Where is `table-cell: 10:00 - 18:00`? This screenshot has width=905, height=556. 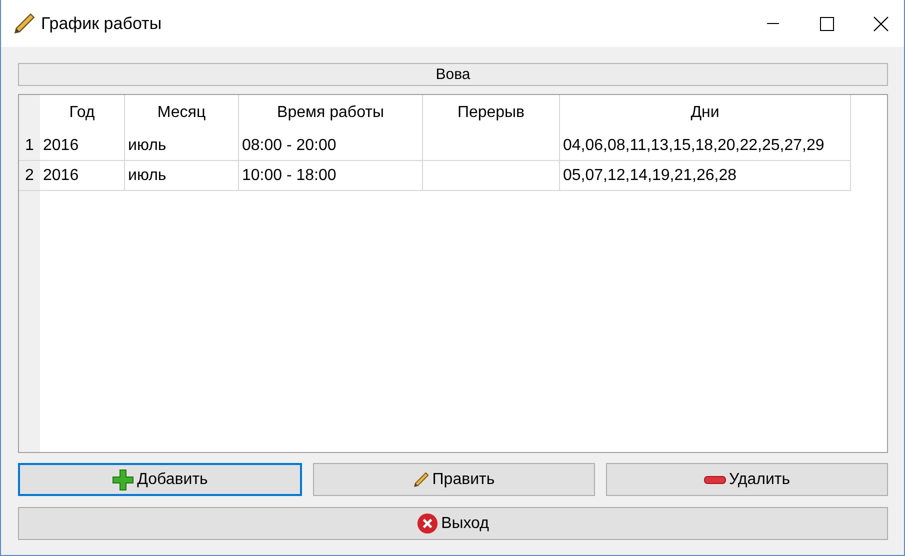
table-cell: 10:00 - 18:00 is located at coordinates (331, 175).